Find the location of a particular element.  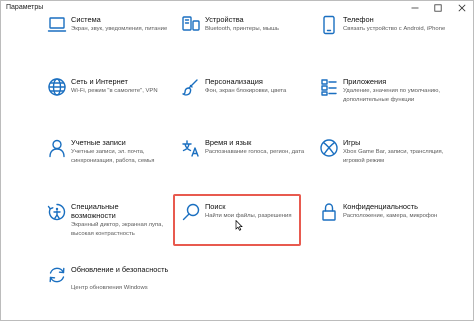

tile-name: Время и язык is located at coordinates (228, 142).